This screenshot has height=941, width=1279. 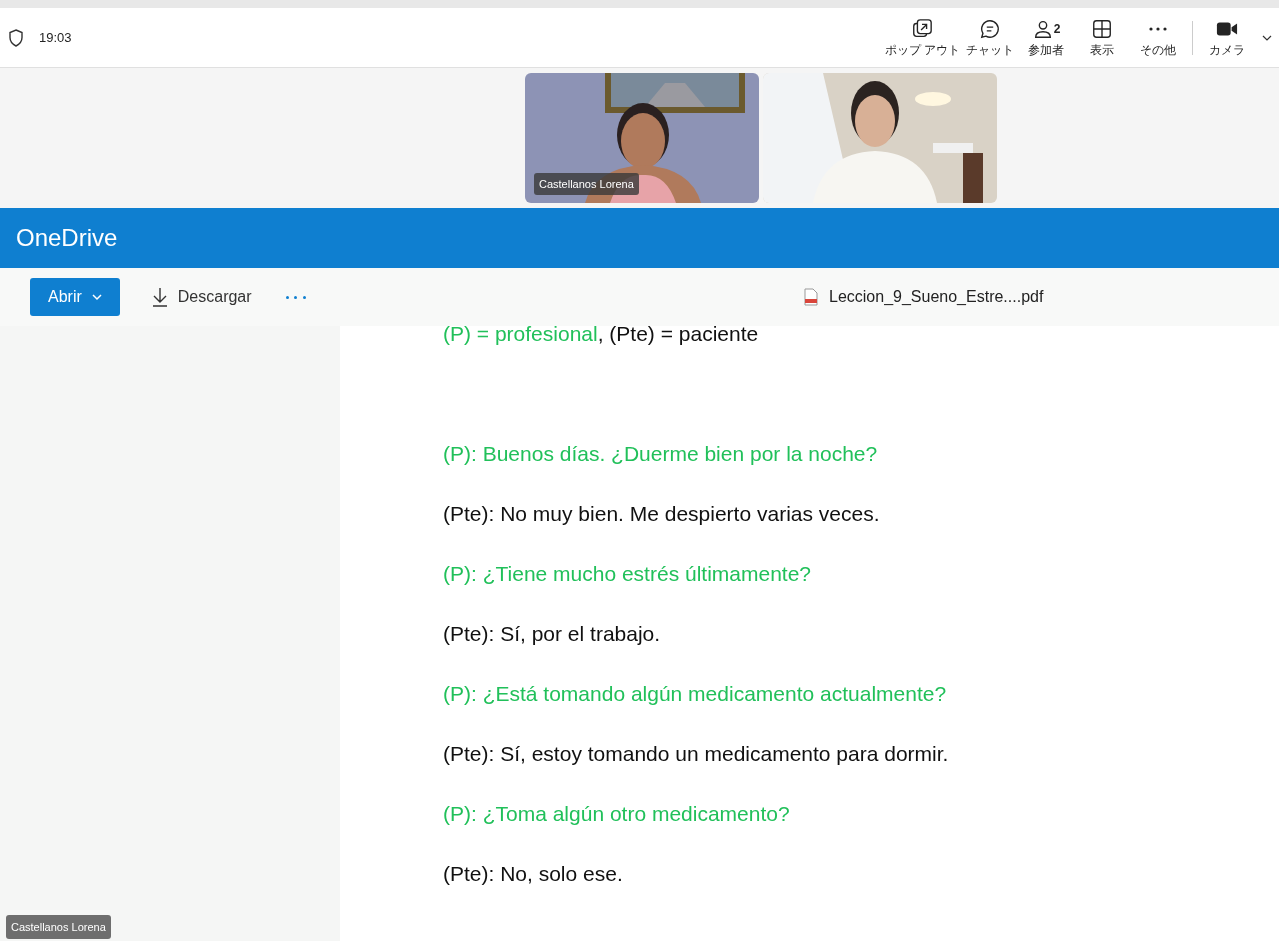 What do you see at coordinates (55, 37) in the screenshot?
I see `meeting-timer: 19:03` at bounding box center [55, 37].